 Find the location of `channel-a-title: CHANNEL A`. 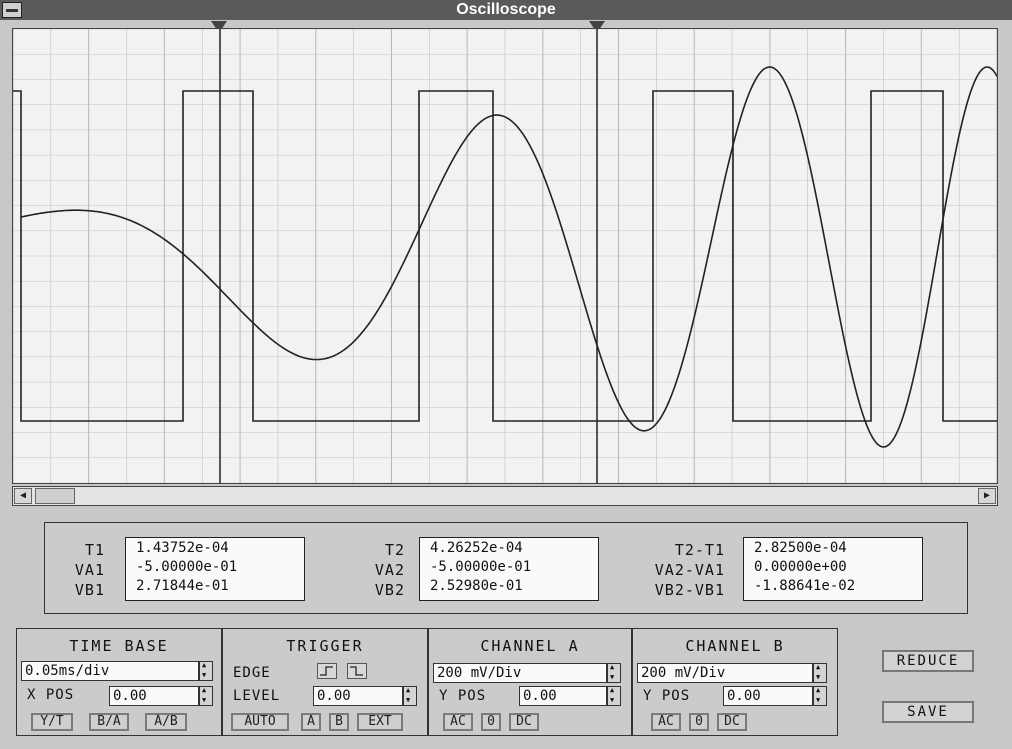

channel-a-title: CHANNEL A is located at coordinates (530, 646).